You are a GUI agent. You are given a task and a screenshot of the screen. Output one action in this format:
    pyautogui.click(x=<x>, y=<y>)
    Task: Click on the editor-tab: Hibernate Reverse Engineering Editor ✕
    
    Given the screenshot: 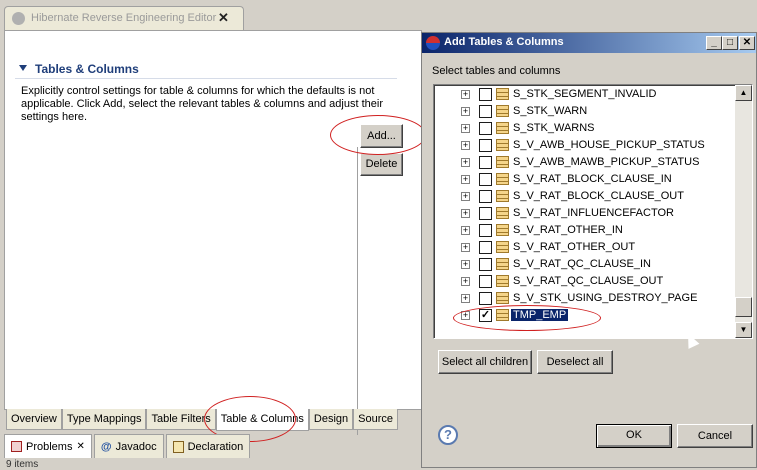 What is the action you would take?
    pyautogui.click(x=124, y=18)
    